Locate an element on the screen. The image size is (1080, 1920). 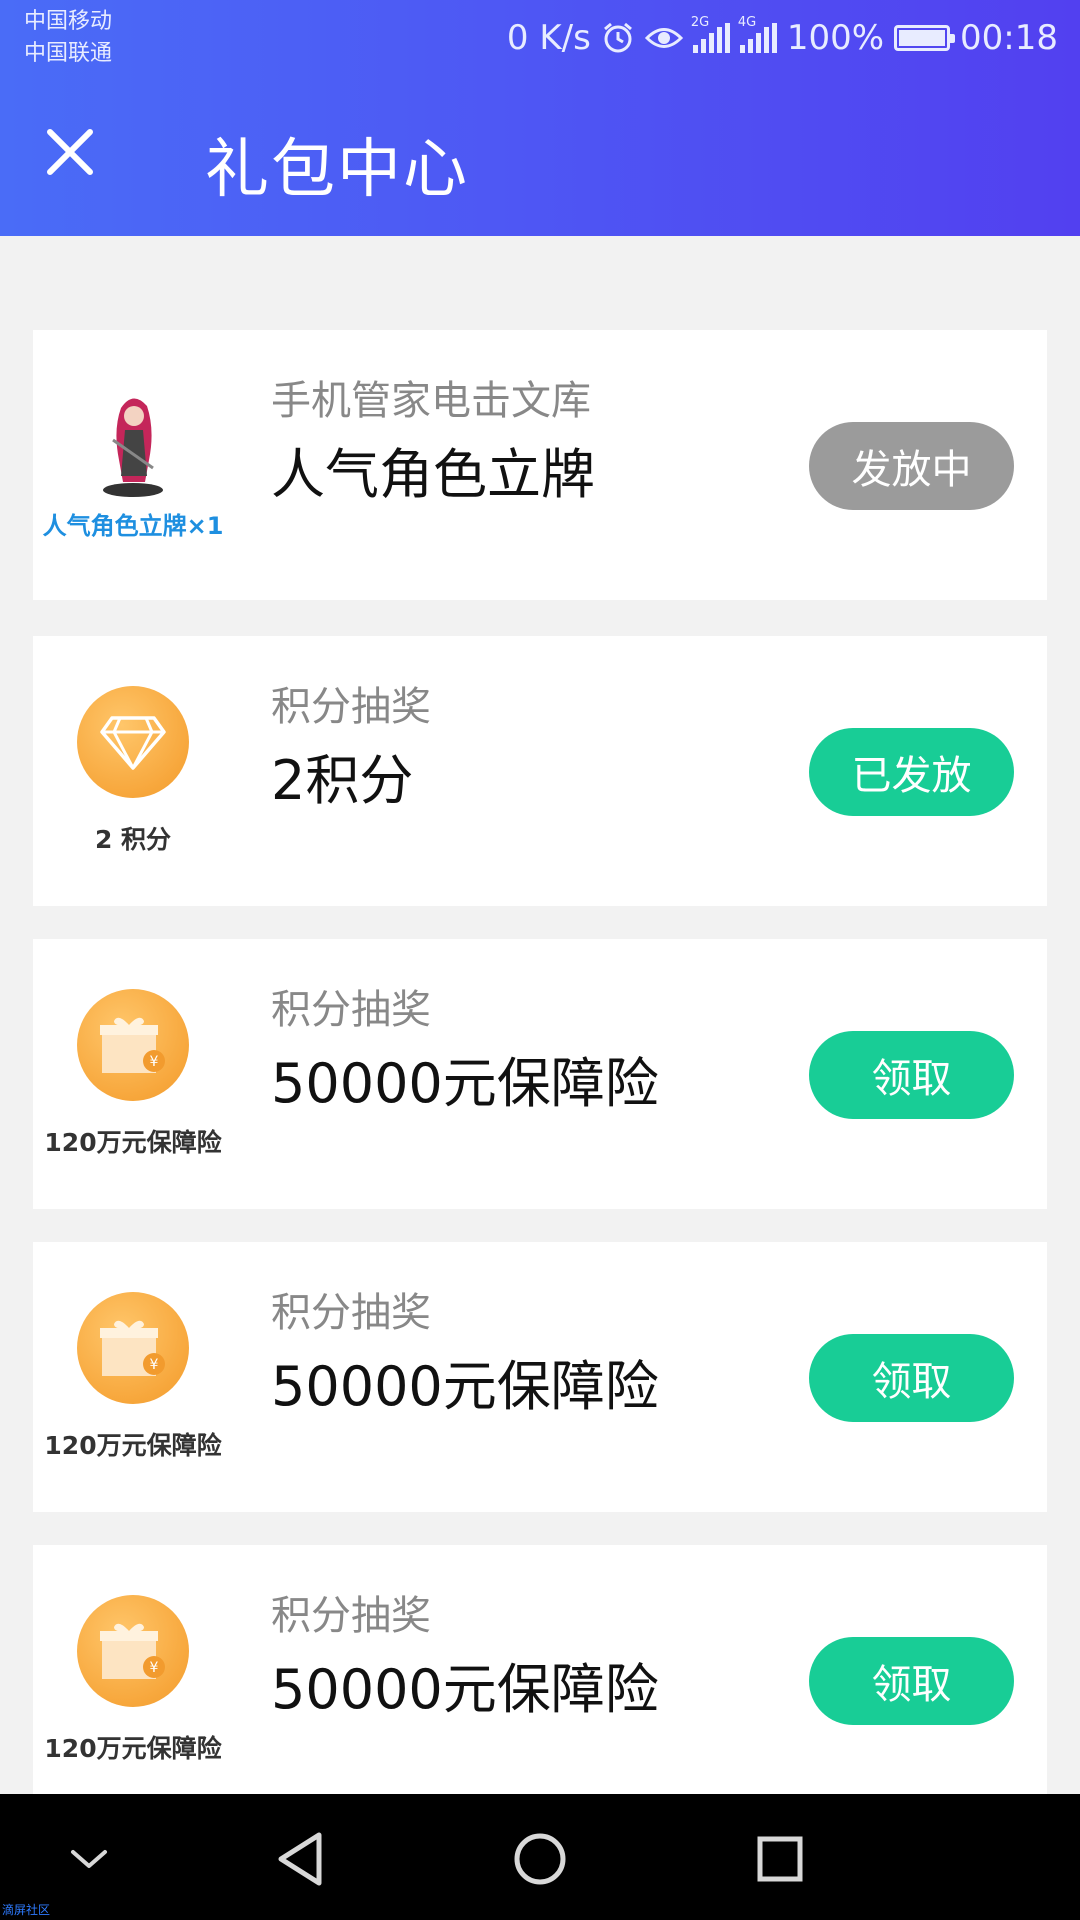
gift-thumbnail: 人气角色立牌×1 is located at coordinates (133, 465).